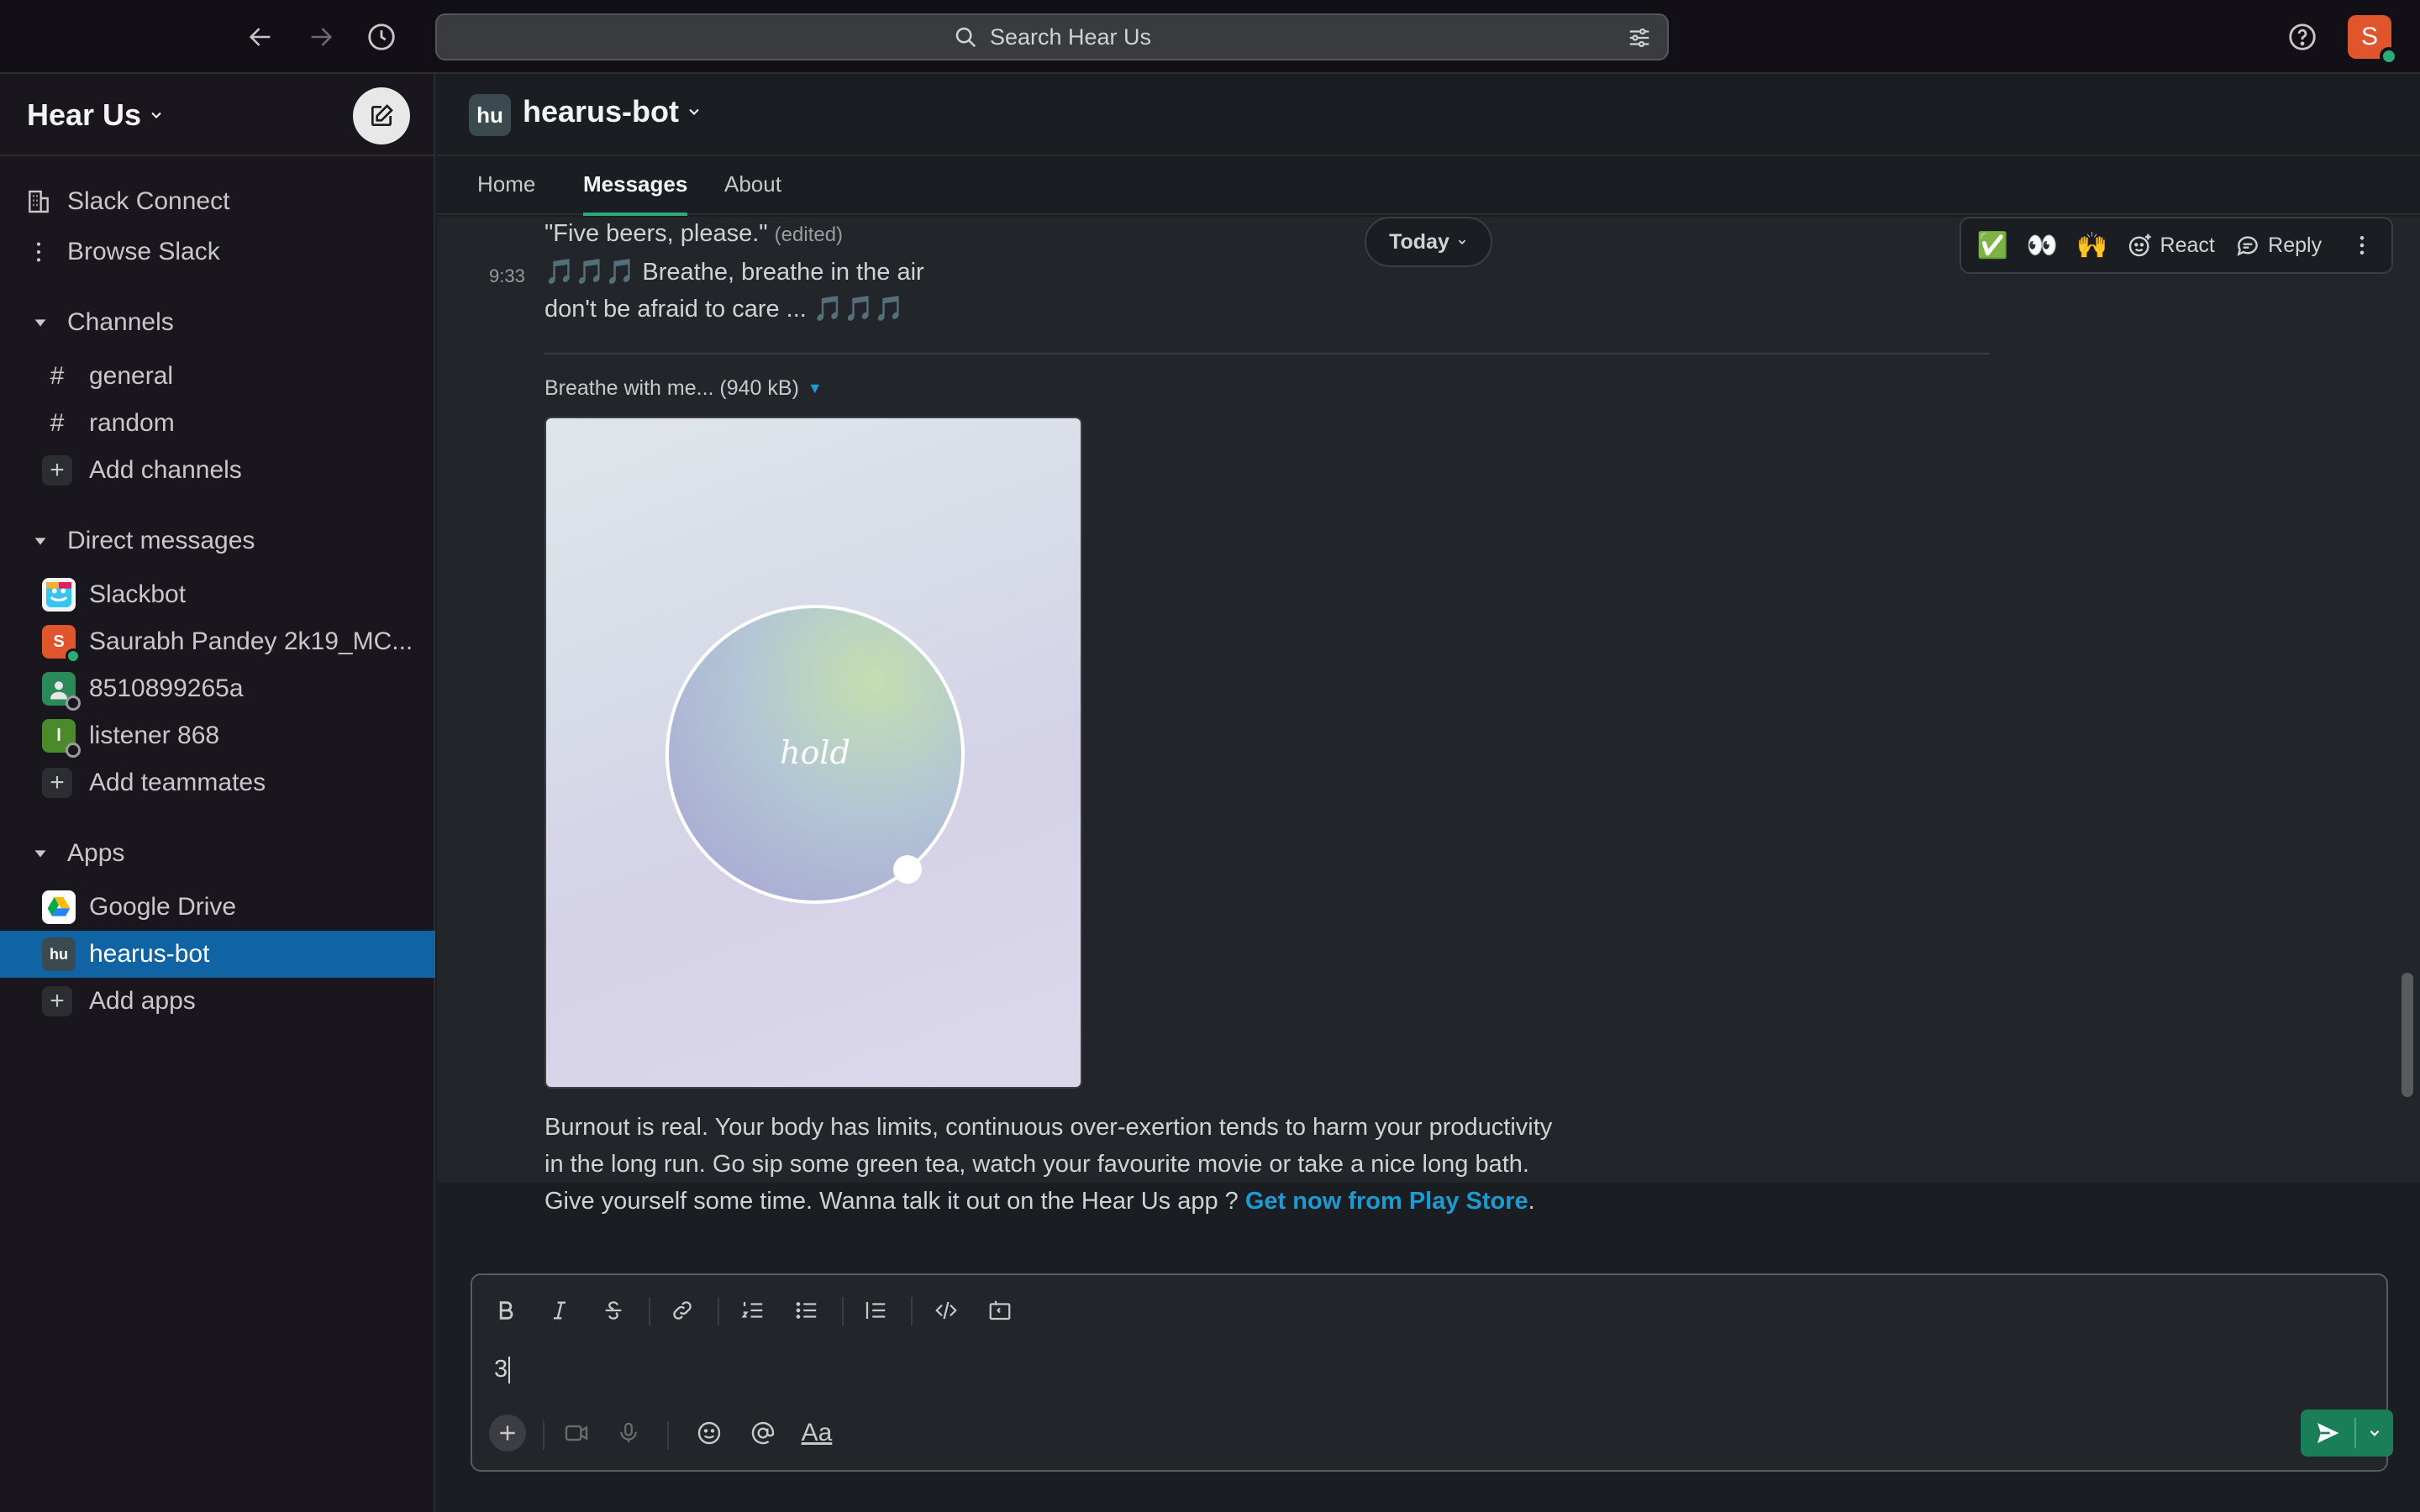 This screenshot has width=2420, height=1512. What do you see at coordinates (2302, 36) in the screenshot?
I see `help-icon` at bounding box center [2302, 36].